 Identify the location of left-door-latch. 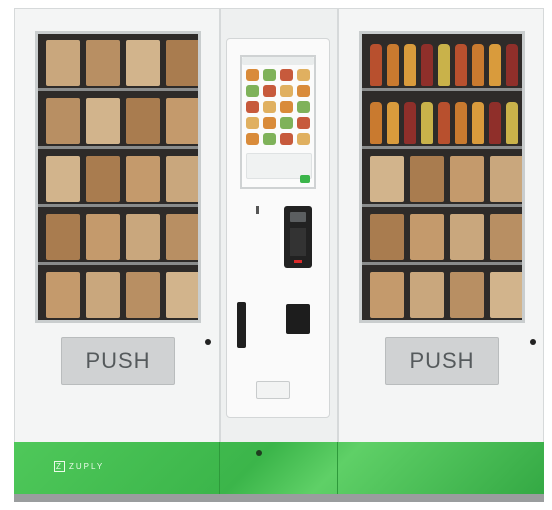
(208, 342).